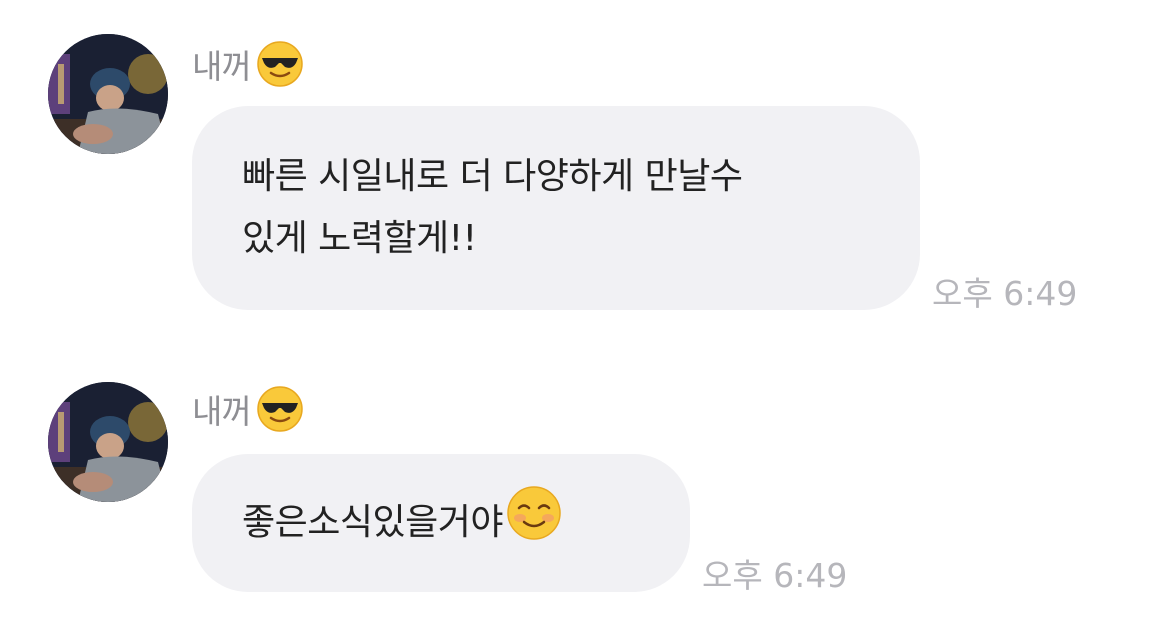 This screenshot has height=633, width=1170. I want to click on message-text-line-1: 빠른 시일내로 더 다양하게 만날수, so click(492, 176).